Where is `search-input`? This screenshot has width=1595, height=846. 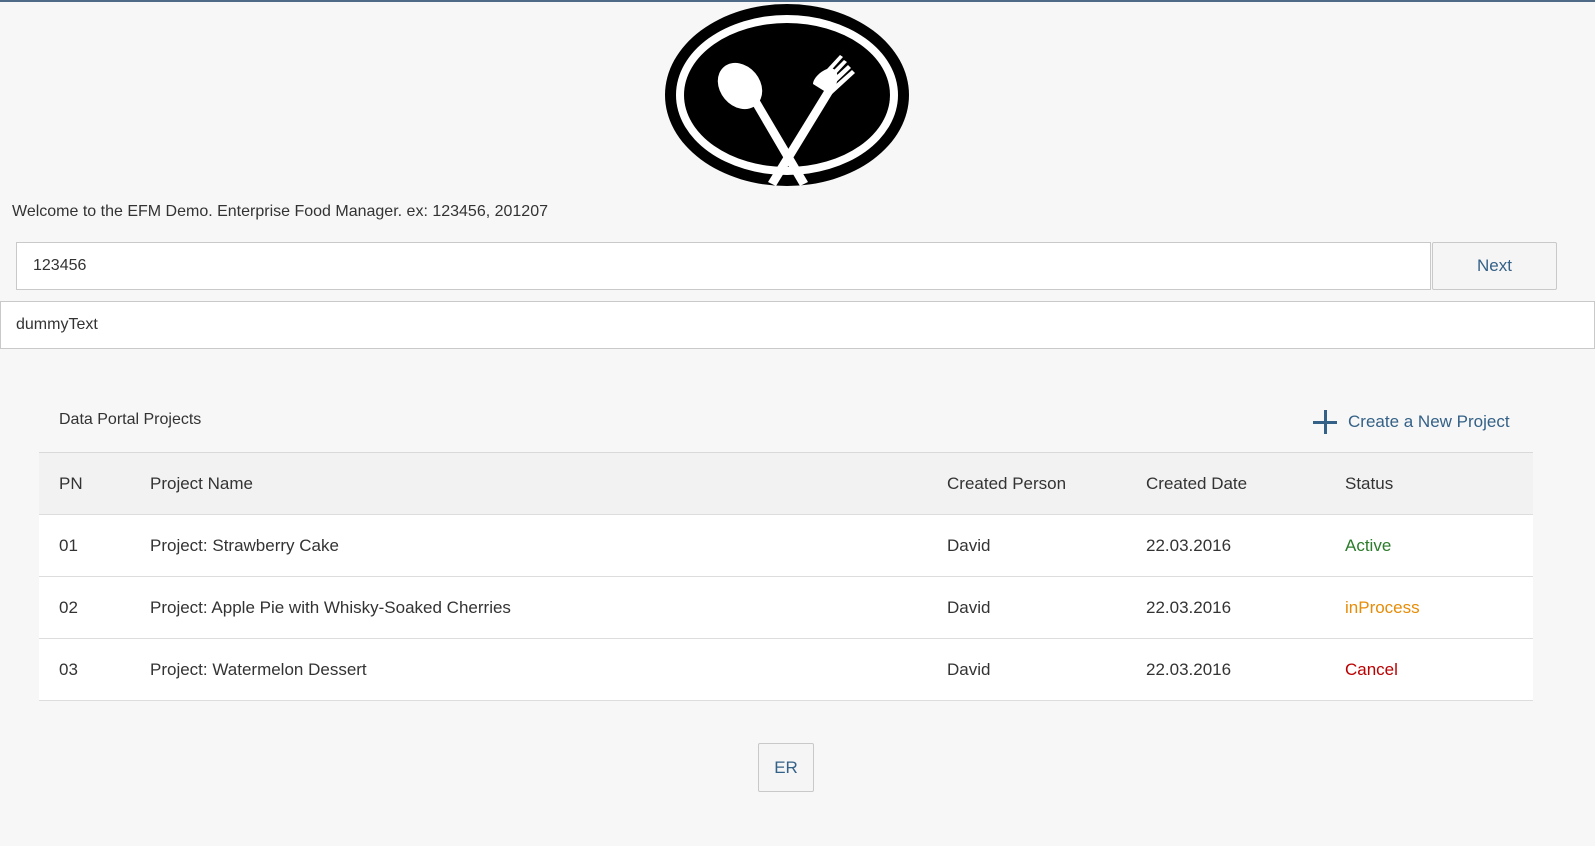
search-input is located at coordinates (723, 266).